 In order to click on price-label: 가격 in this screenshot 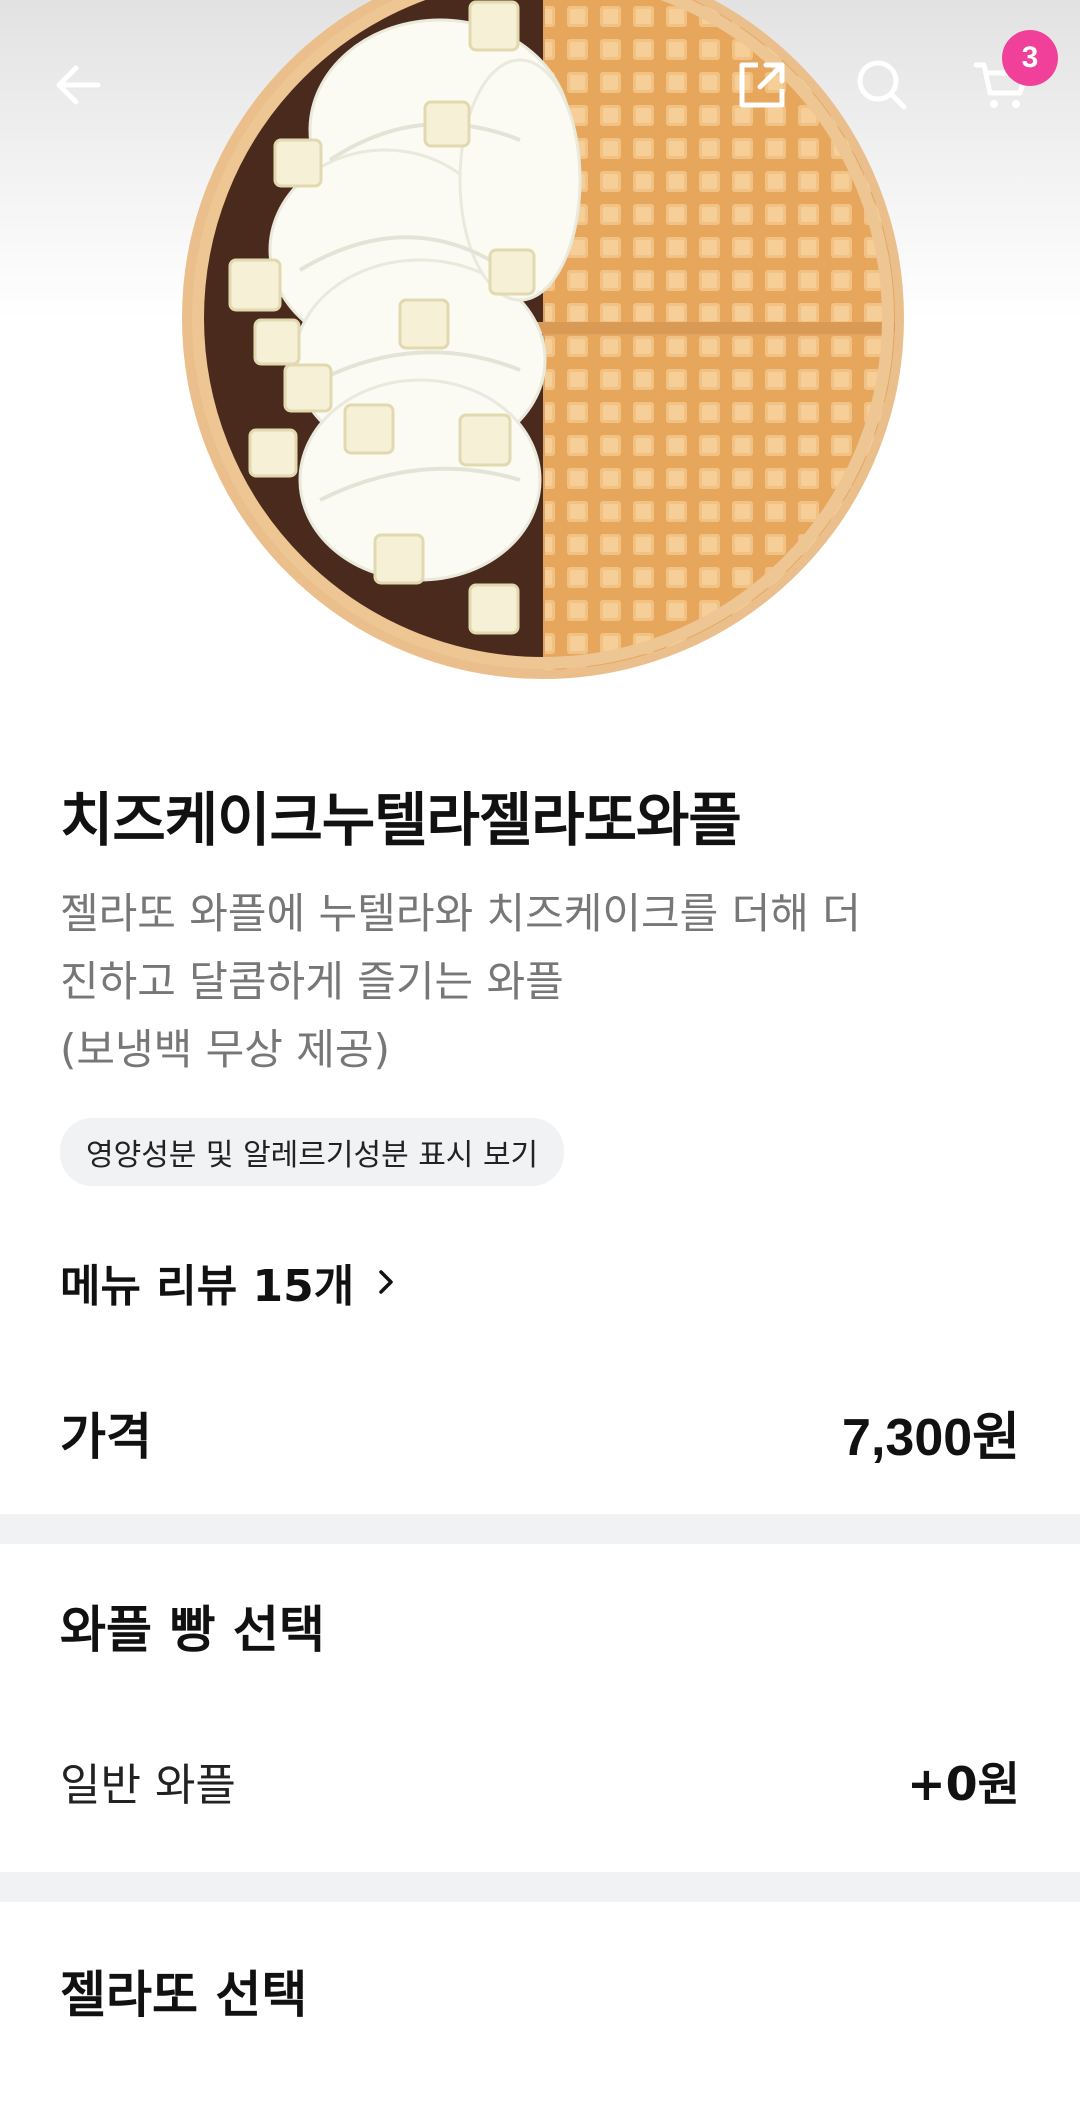, I will do `click(106, 1436)`.